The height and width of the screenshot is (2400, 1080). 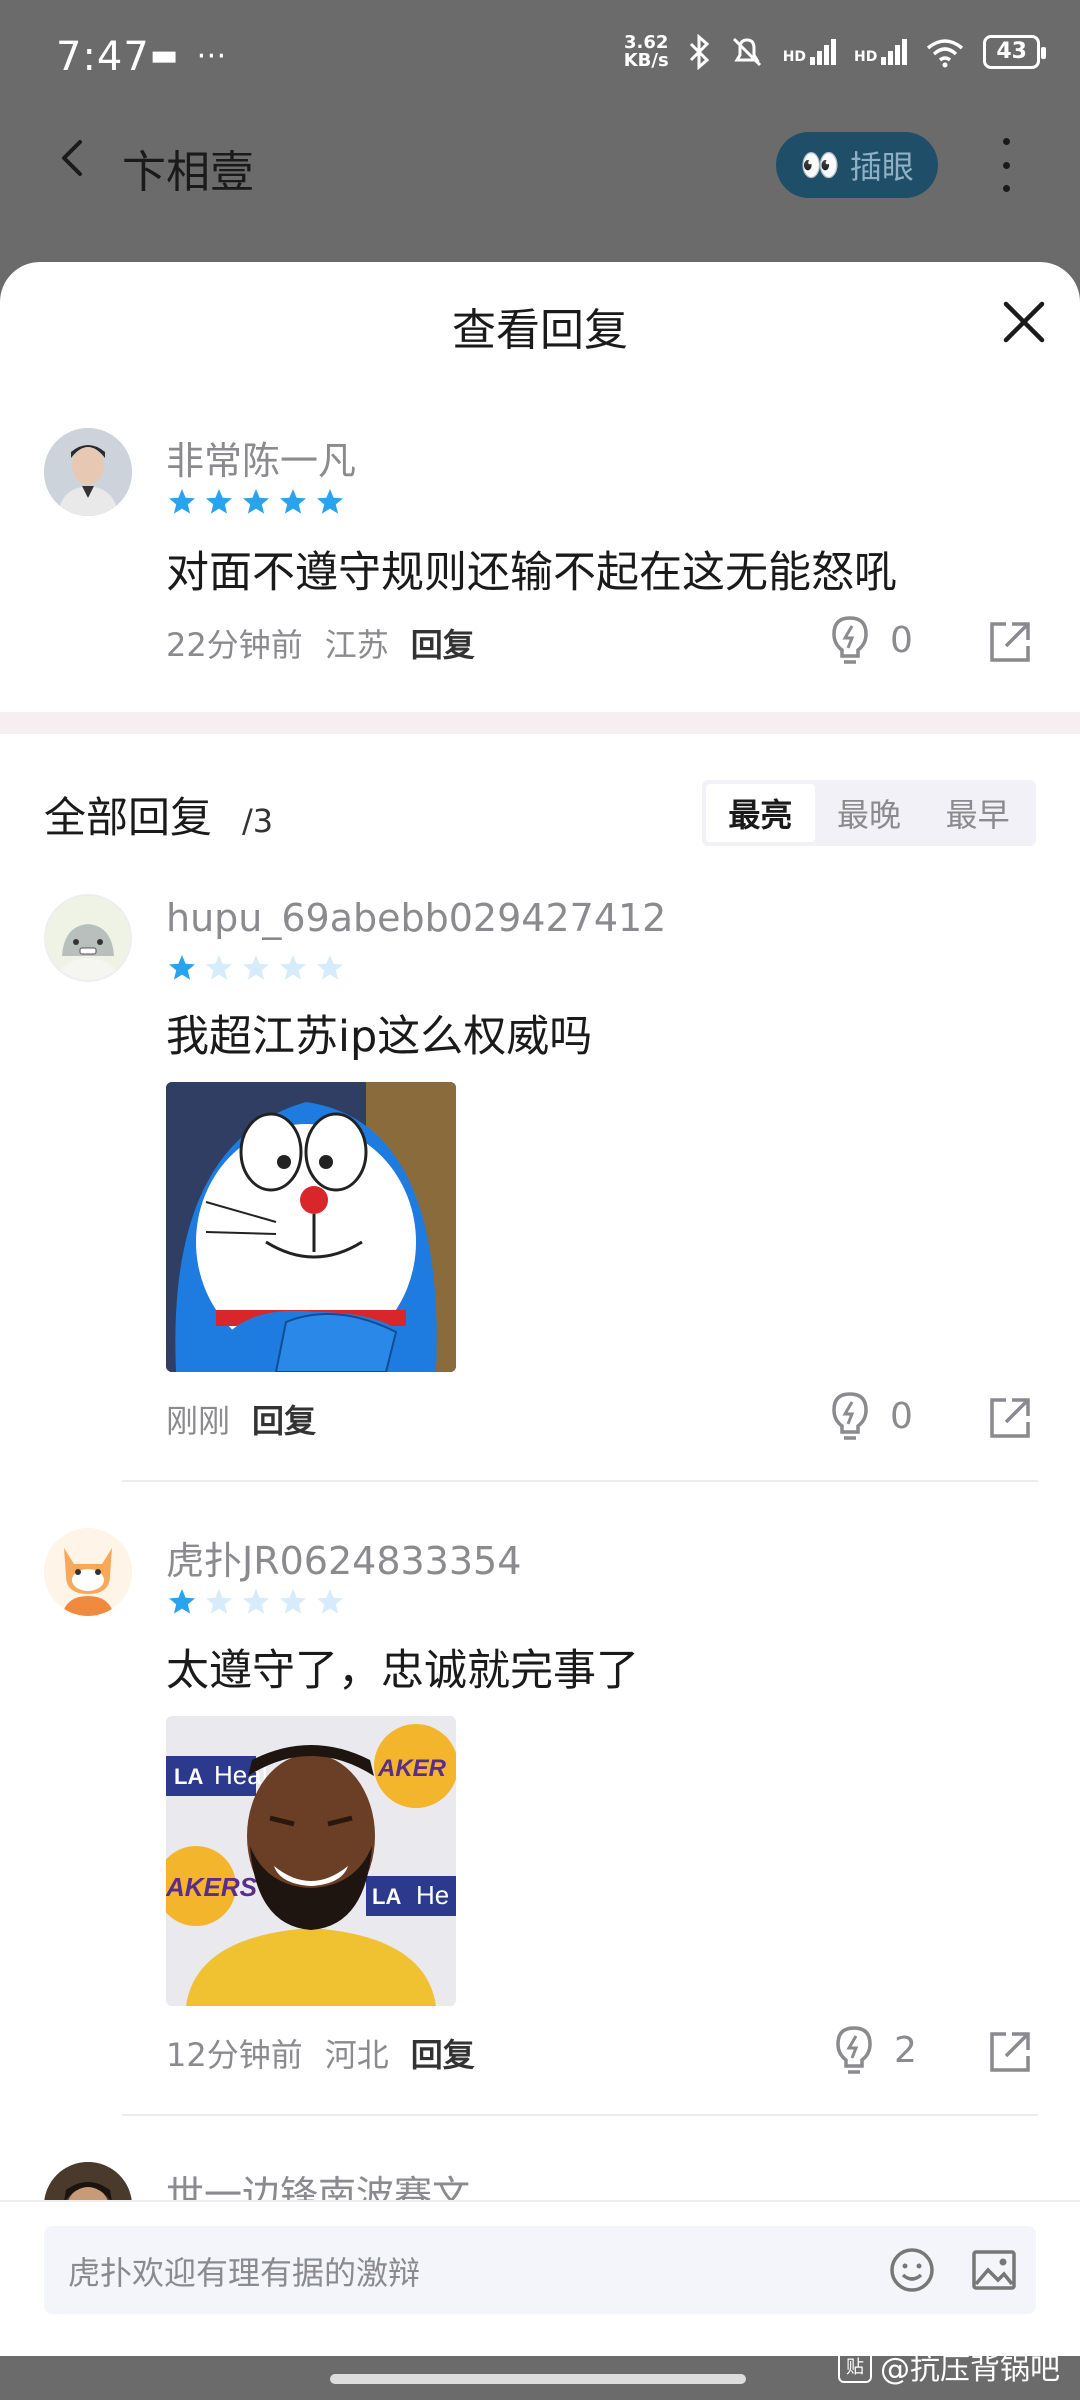 What do you see at coordinates (810, 52) in the screenshot?
I see `signal-1-icon: HD` at bounding box center [810, 52].